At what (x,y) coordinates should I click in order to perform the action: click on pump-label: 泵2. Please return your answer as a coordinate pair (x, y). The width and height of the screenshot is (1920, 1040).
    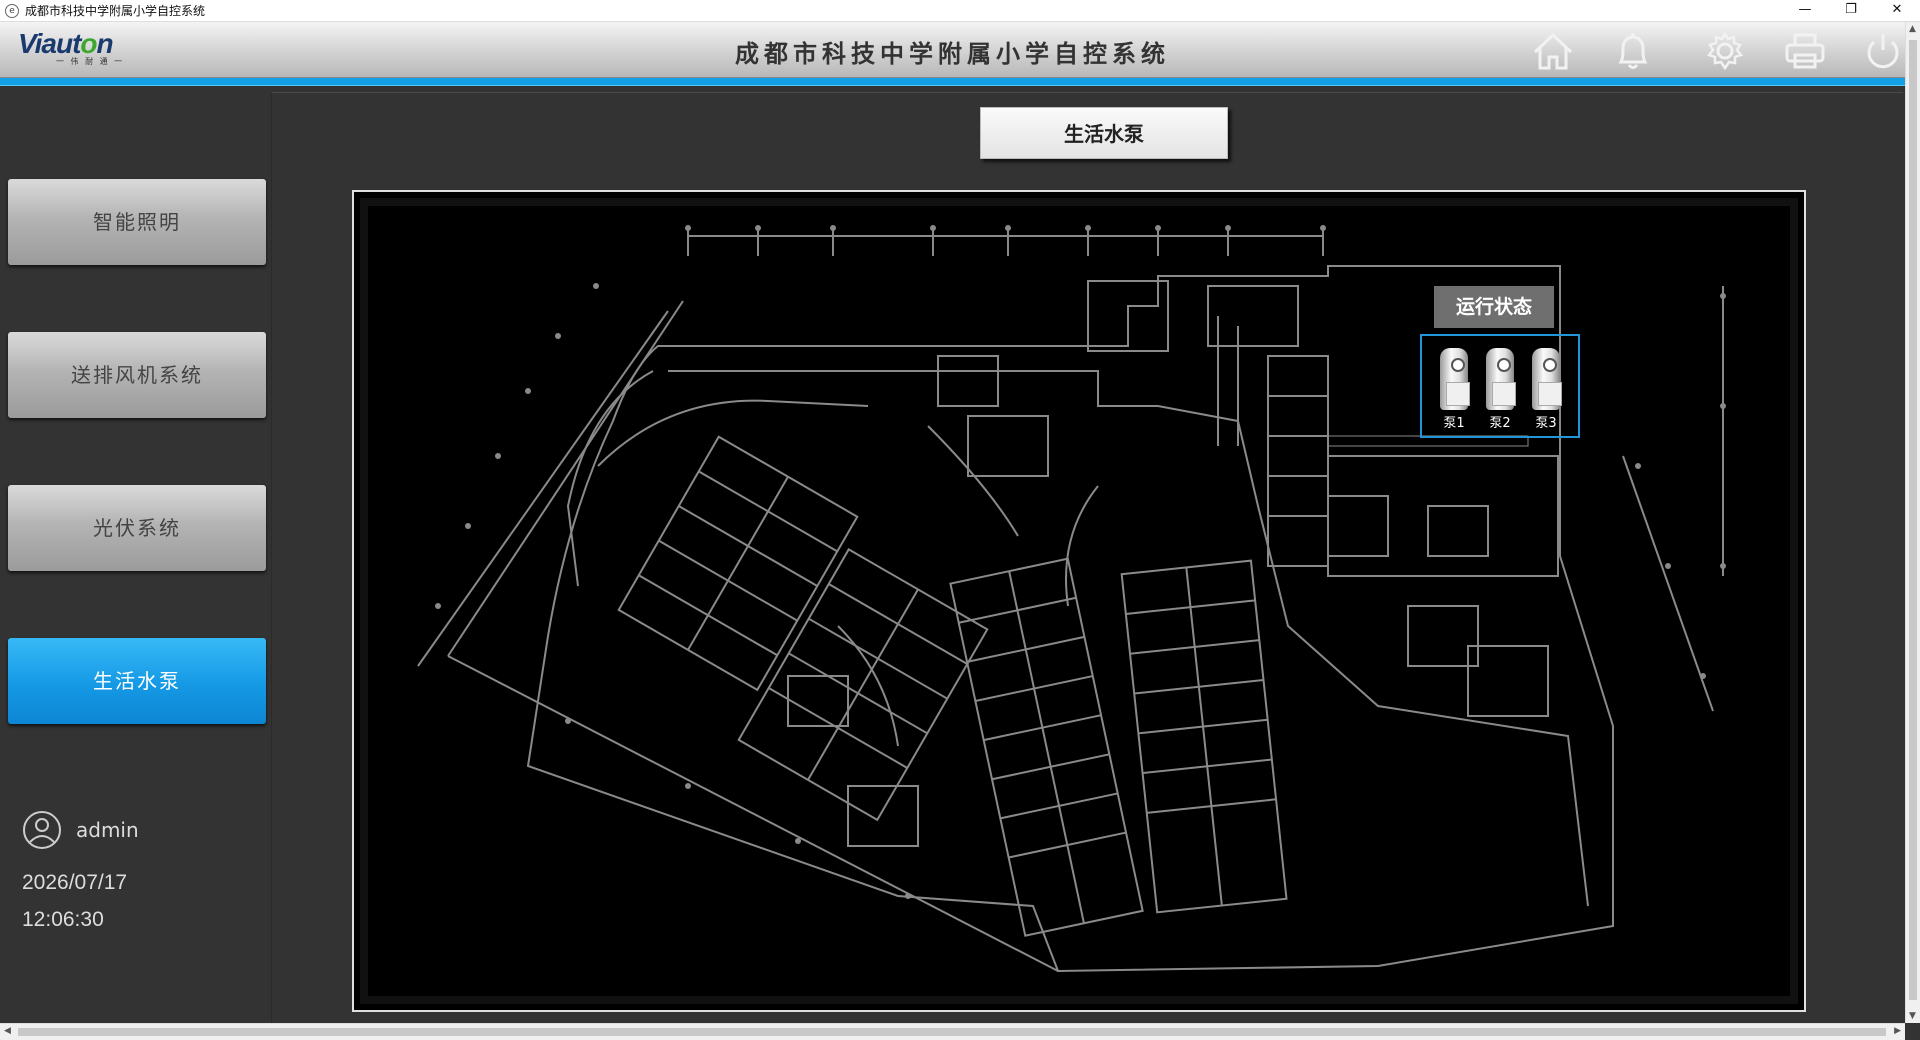
    Looking at the image, I should click on (1500, 423).